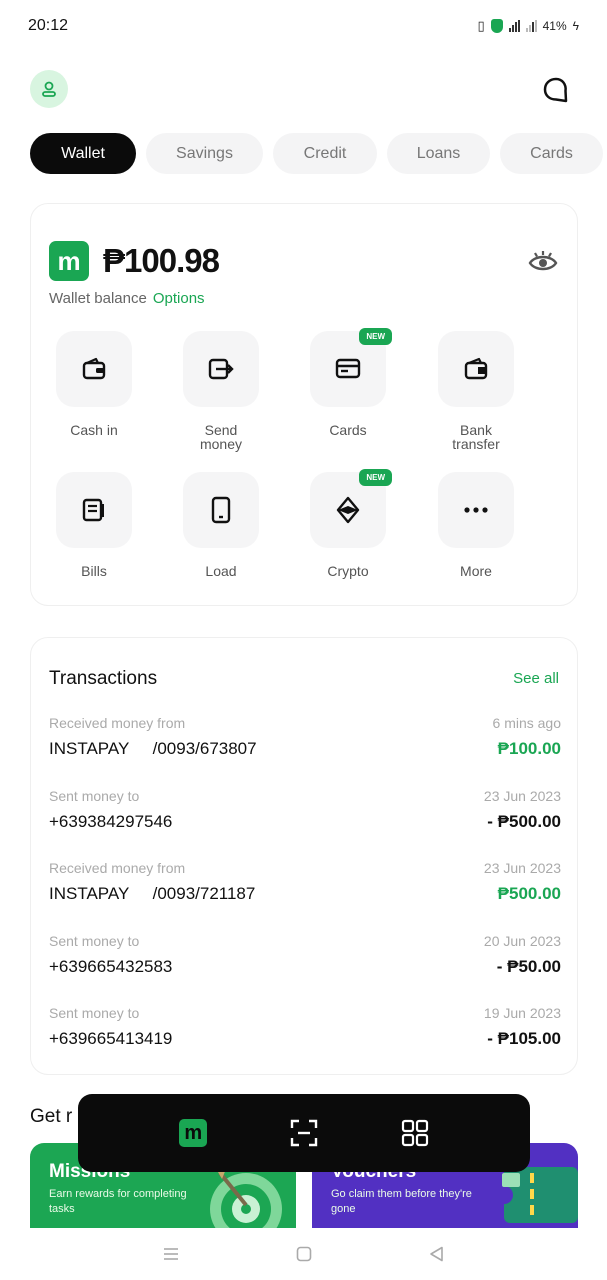  What do you see at coordinates (575, 26) in the screenshot?
I see `charging-icon: ϟ` at bounding box center [575, 26].